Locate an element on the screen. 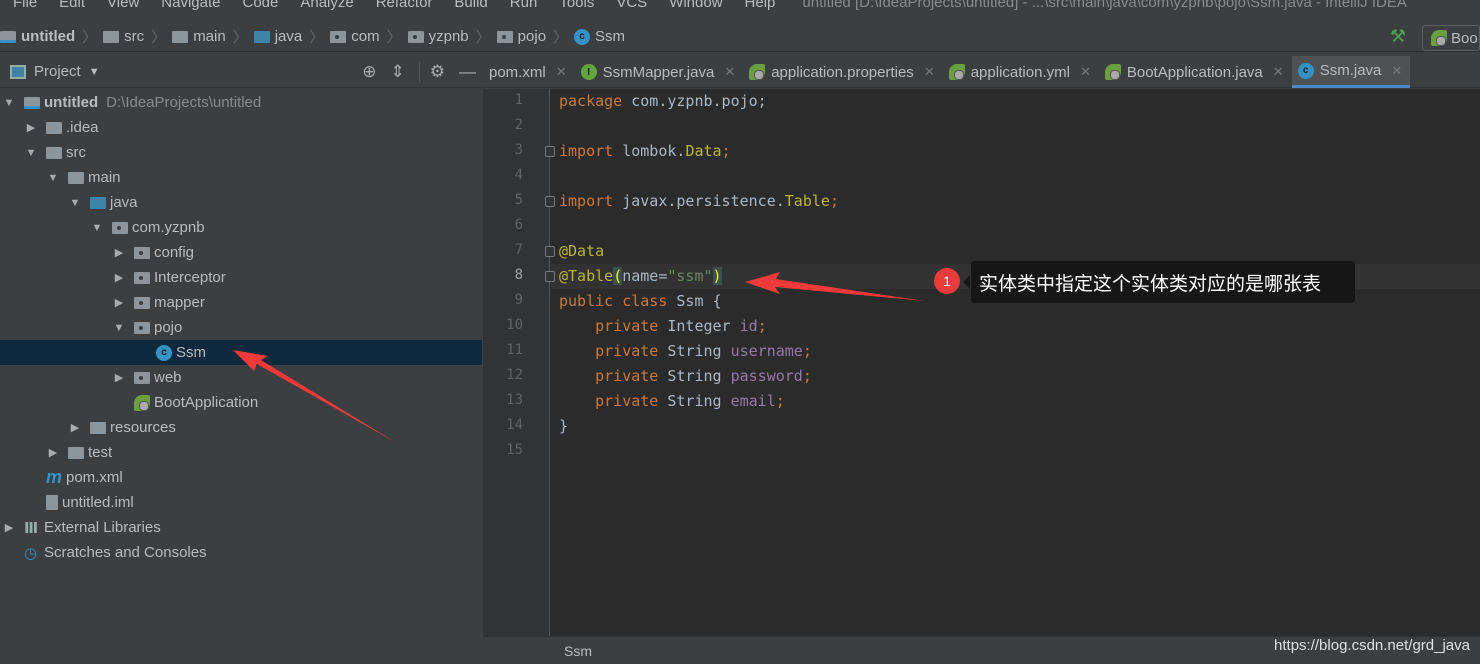  annotation-arrows is located at coordinates (579, 357).